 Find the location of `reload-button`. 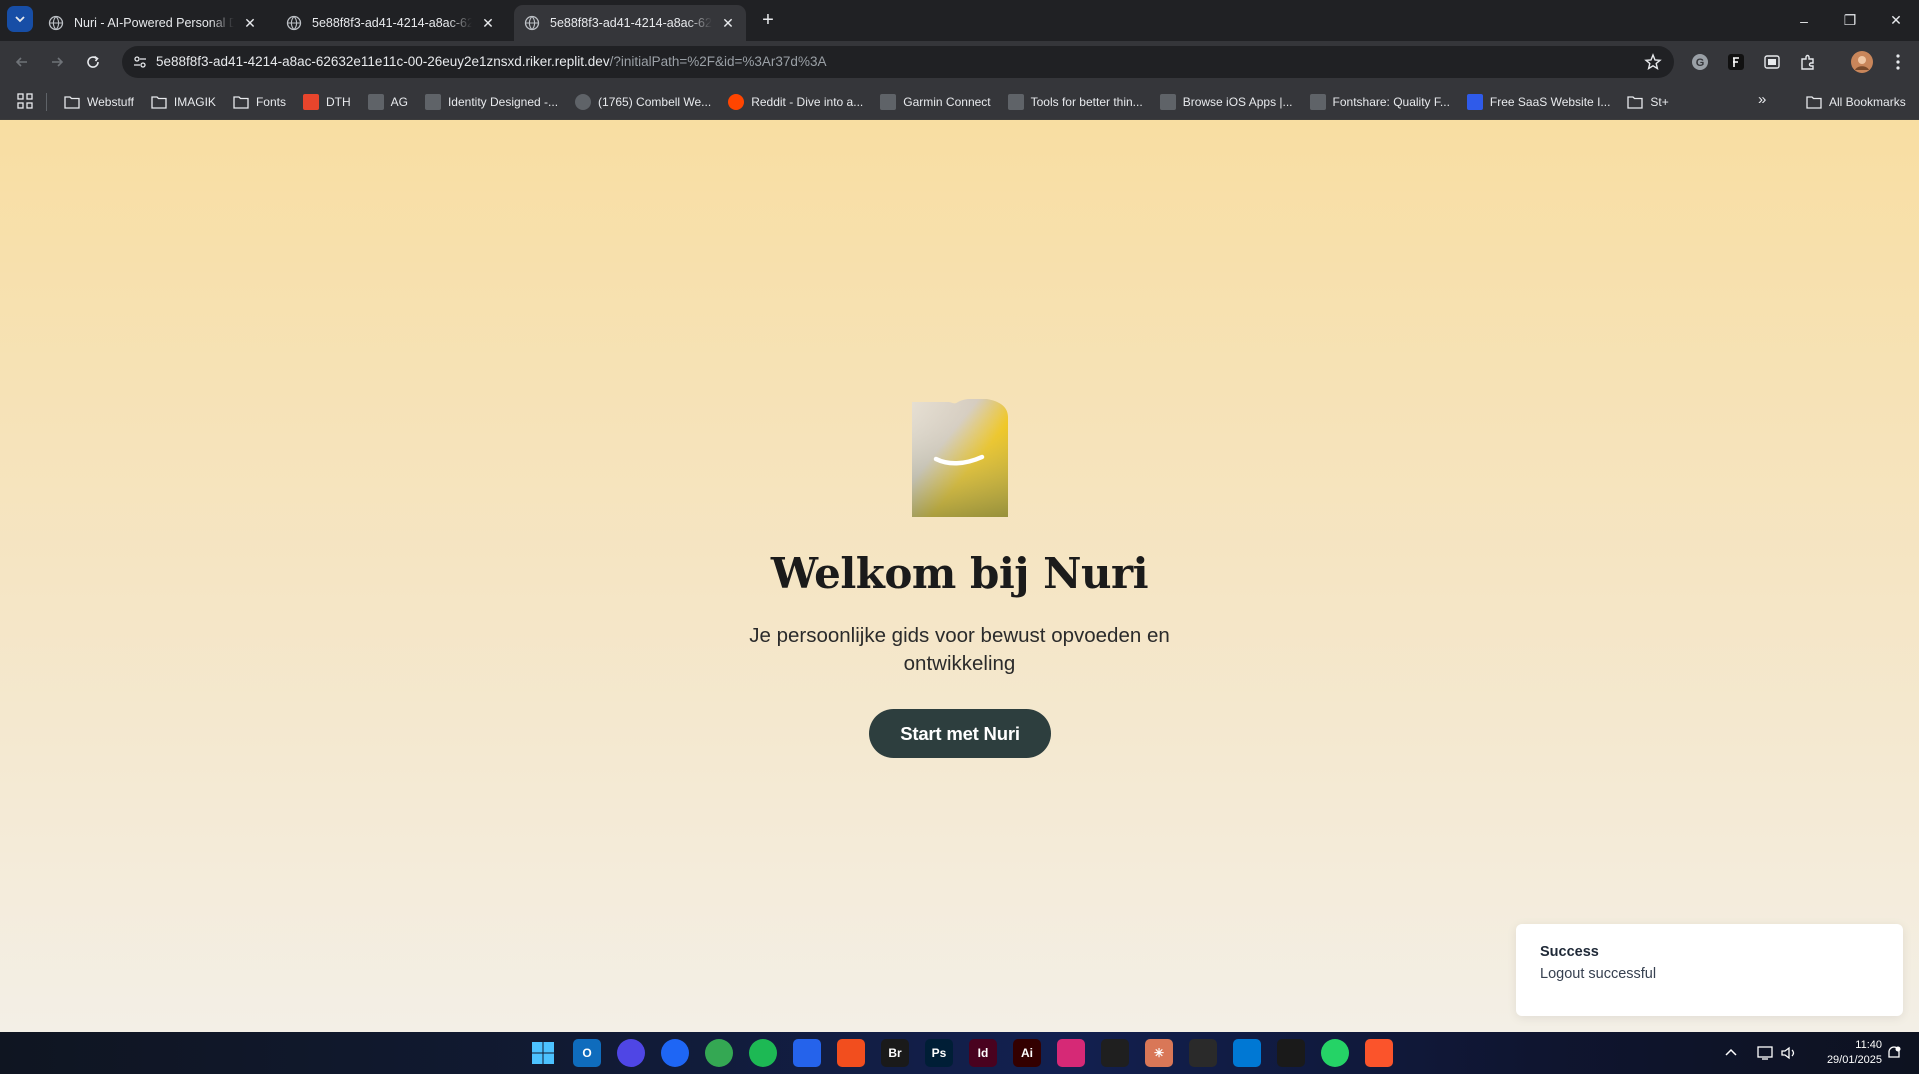

reload-button is located at coordinates (93, 62).